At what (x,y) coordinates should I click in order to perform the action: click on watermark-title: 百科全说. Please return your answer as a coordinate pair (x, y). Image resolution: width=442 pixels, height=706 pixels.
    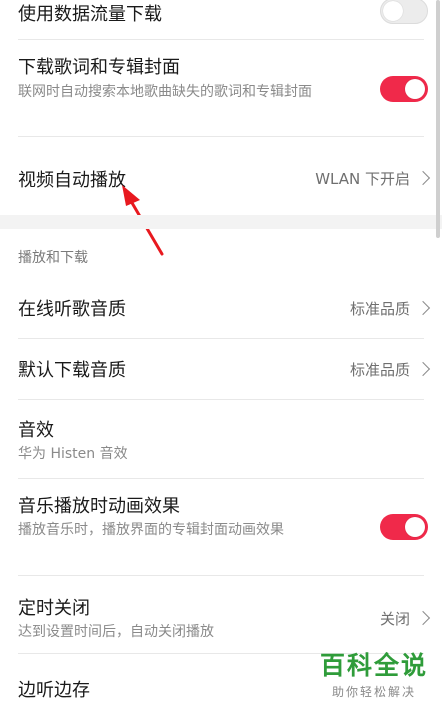
    Looking at the image, I should click on (373, 665).